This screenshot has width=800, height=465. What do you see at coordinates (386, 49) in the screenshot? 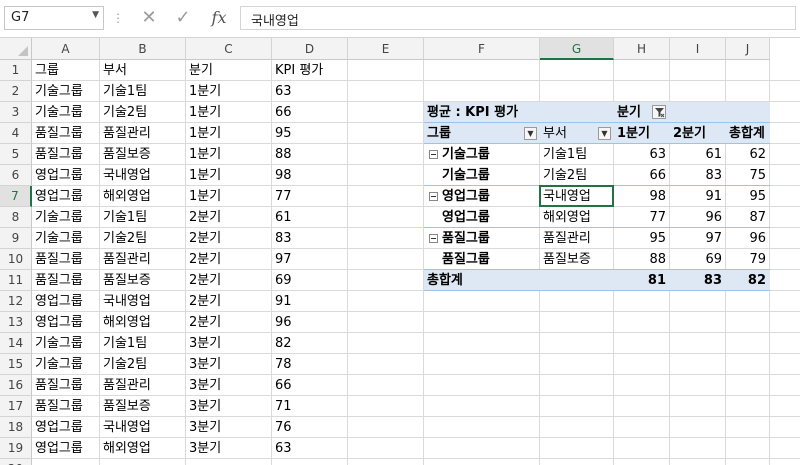
I see `column-header-e: E` at bounding box center [386, 49].